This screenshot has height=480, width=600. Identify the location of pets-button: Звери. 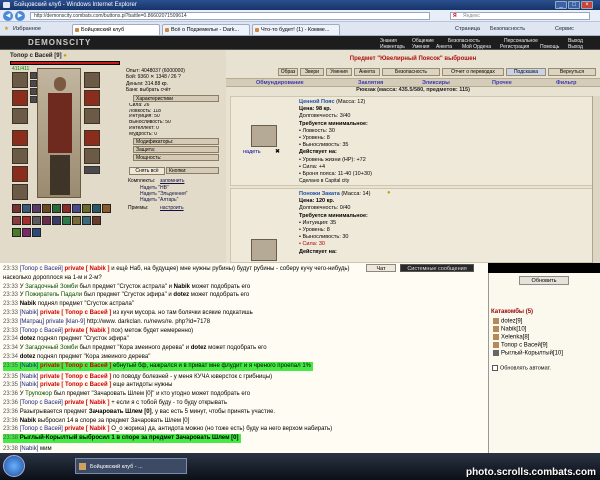
(312, 72).